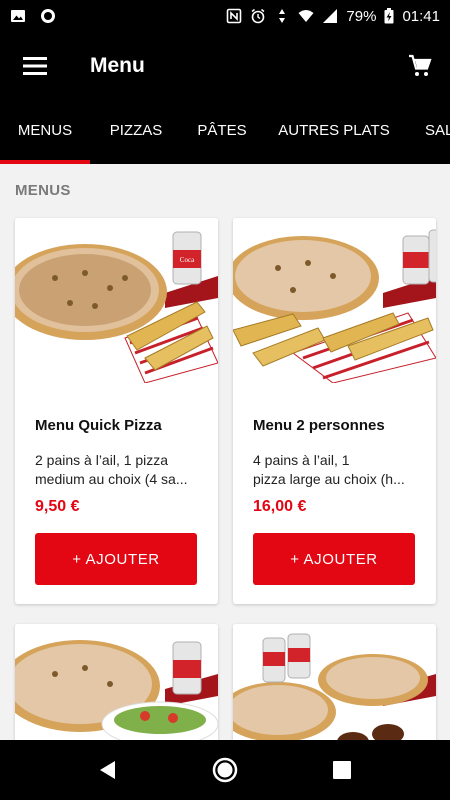 The image size is (450, 800). I want to click on cart-icon, so click(420, 66).